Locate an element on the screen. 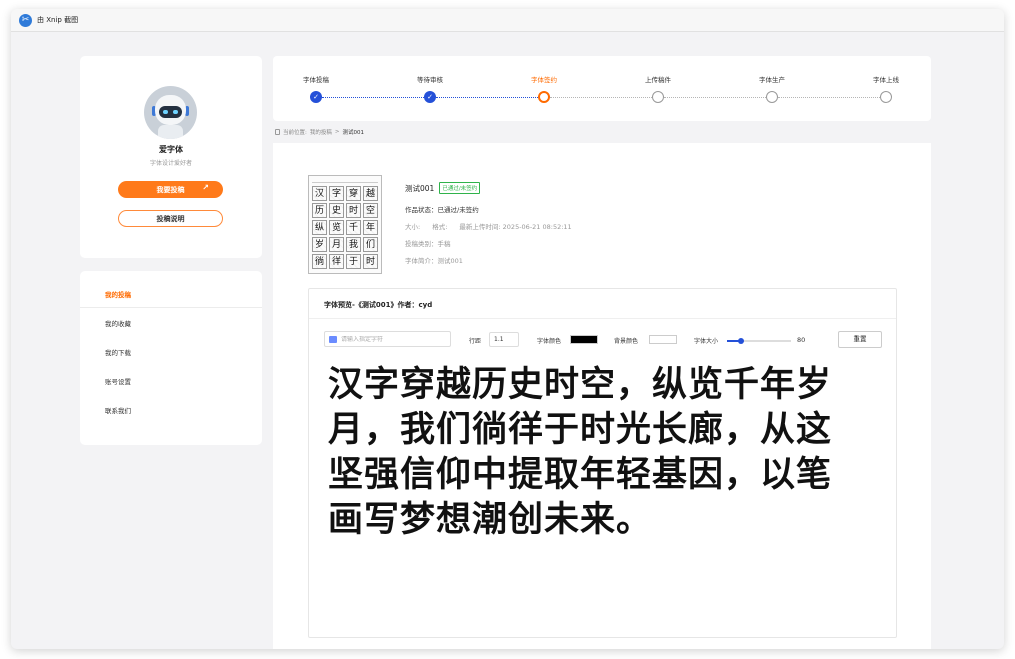 Image resolution: width=1015 pixels, height=659 pixels. char-search-field is located at coordinates (387, 339).